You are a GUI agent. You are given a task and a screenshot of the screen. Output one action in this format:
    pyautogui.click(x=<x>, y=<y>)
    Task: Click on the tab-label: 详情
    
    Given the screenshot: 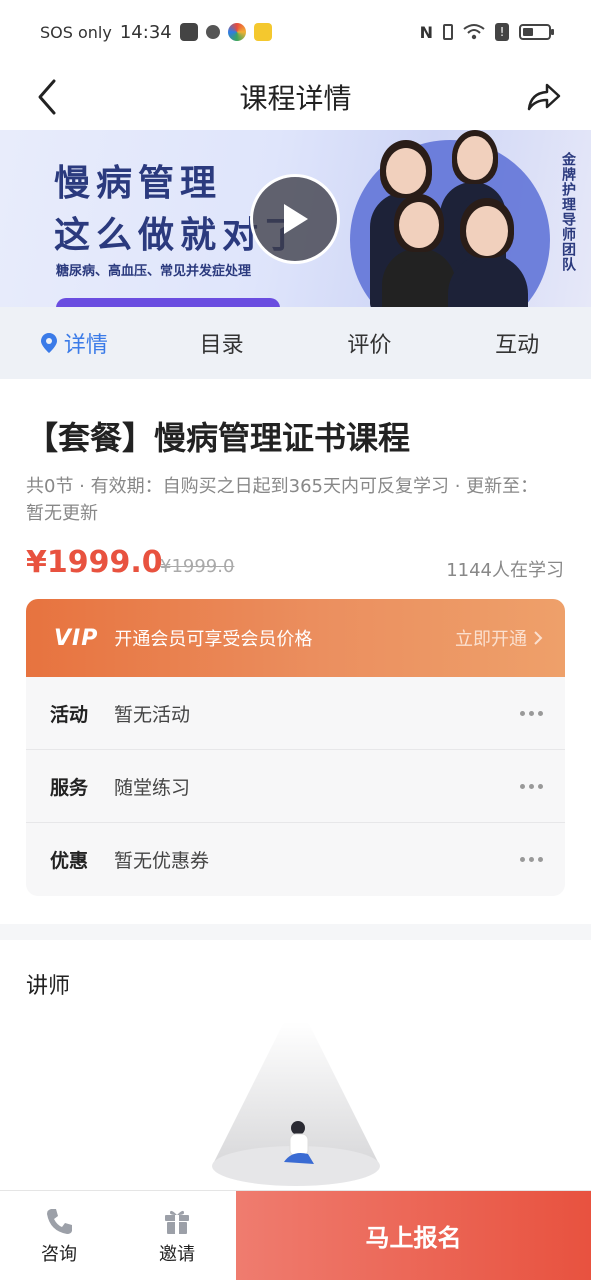 What is the action you would take?
    pyautogui.click(x=85, y=345)
    